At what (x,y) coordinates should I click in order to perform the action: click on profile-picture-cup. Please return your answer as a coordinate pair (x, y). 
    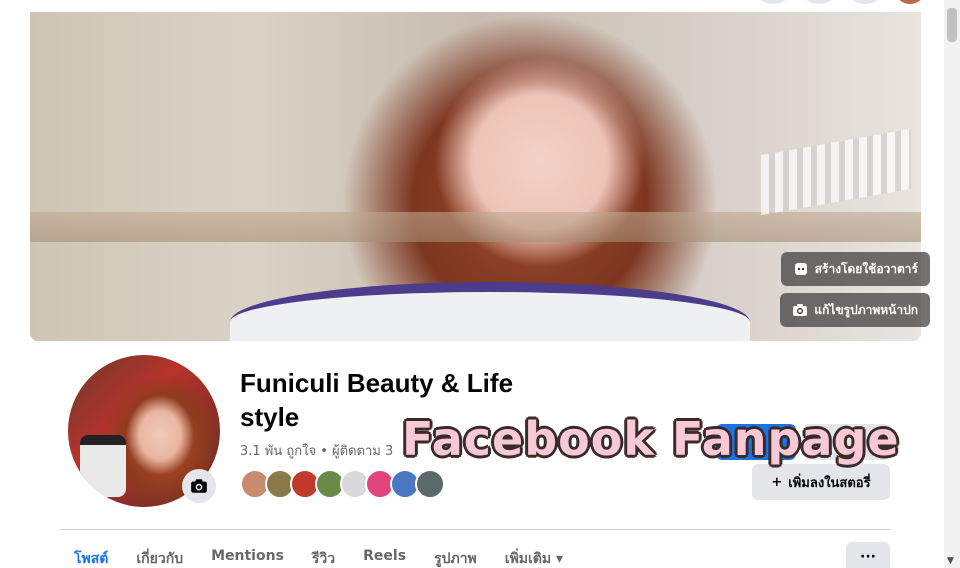
    Looking at the image, I should click on (103, 466).